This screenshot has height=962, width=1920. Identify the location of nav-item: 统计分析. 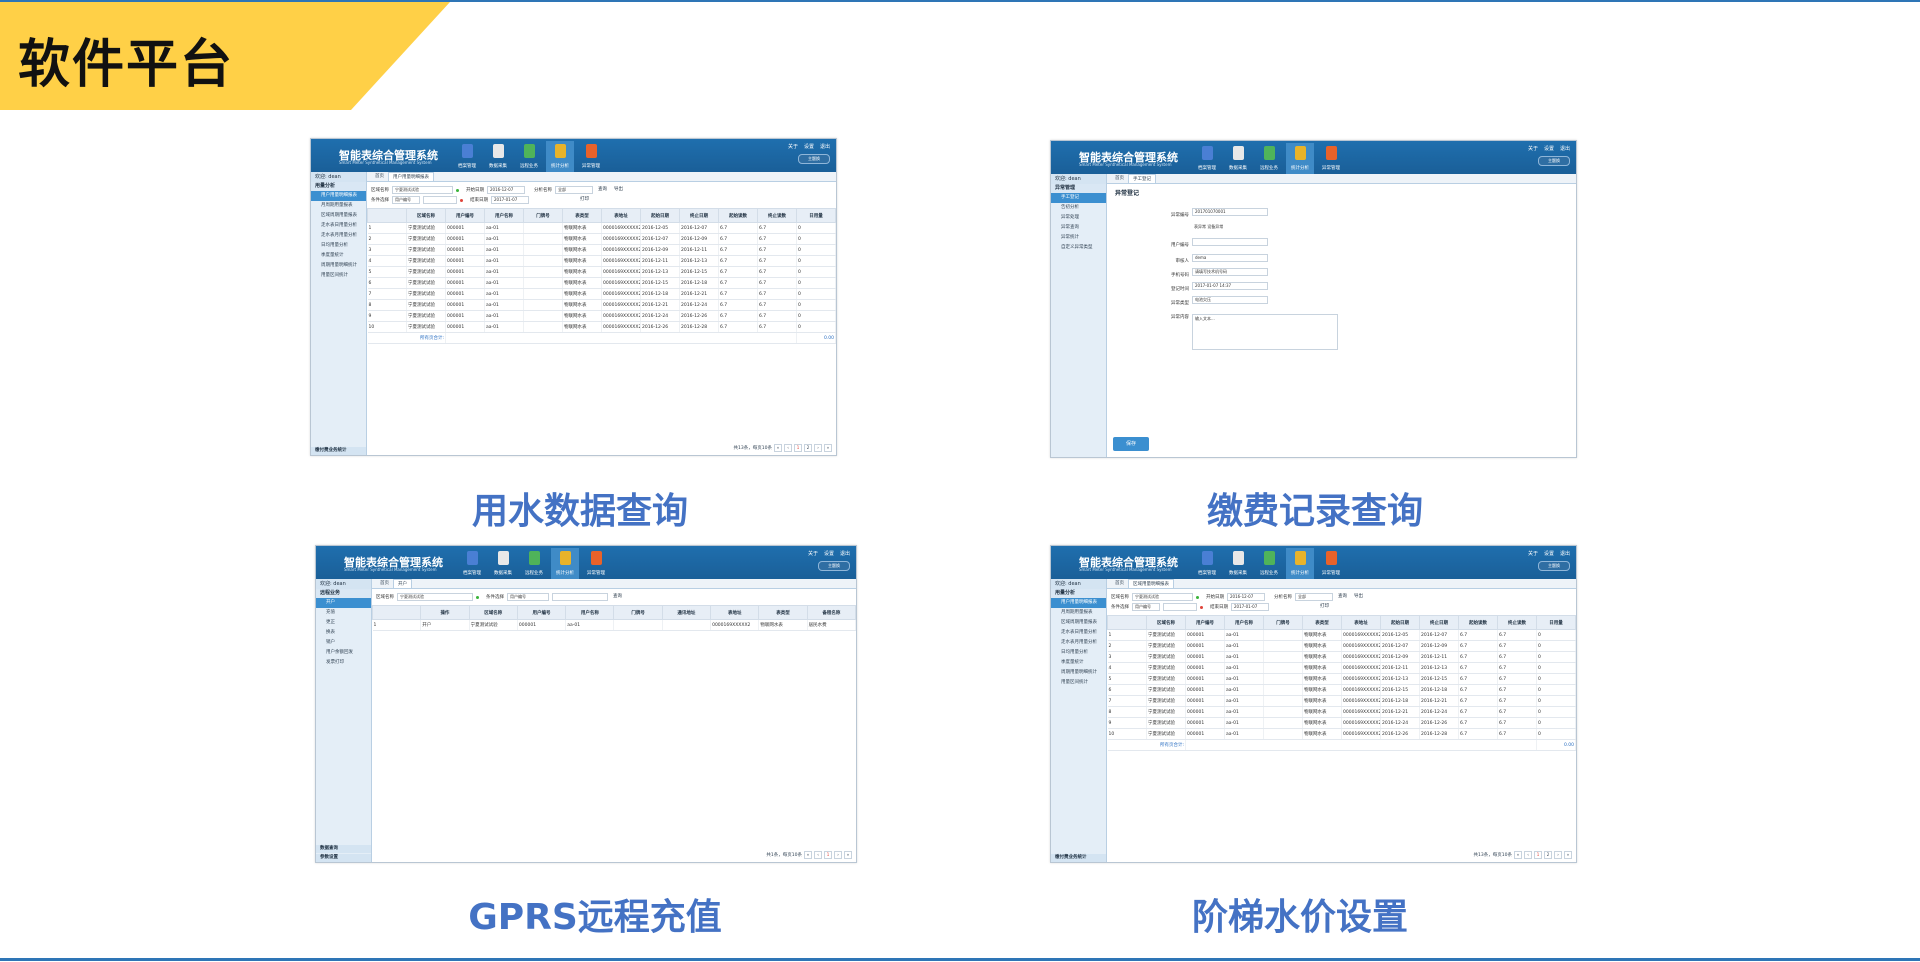
(560, 156).